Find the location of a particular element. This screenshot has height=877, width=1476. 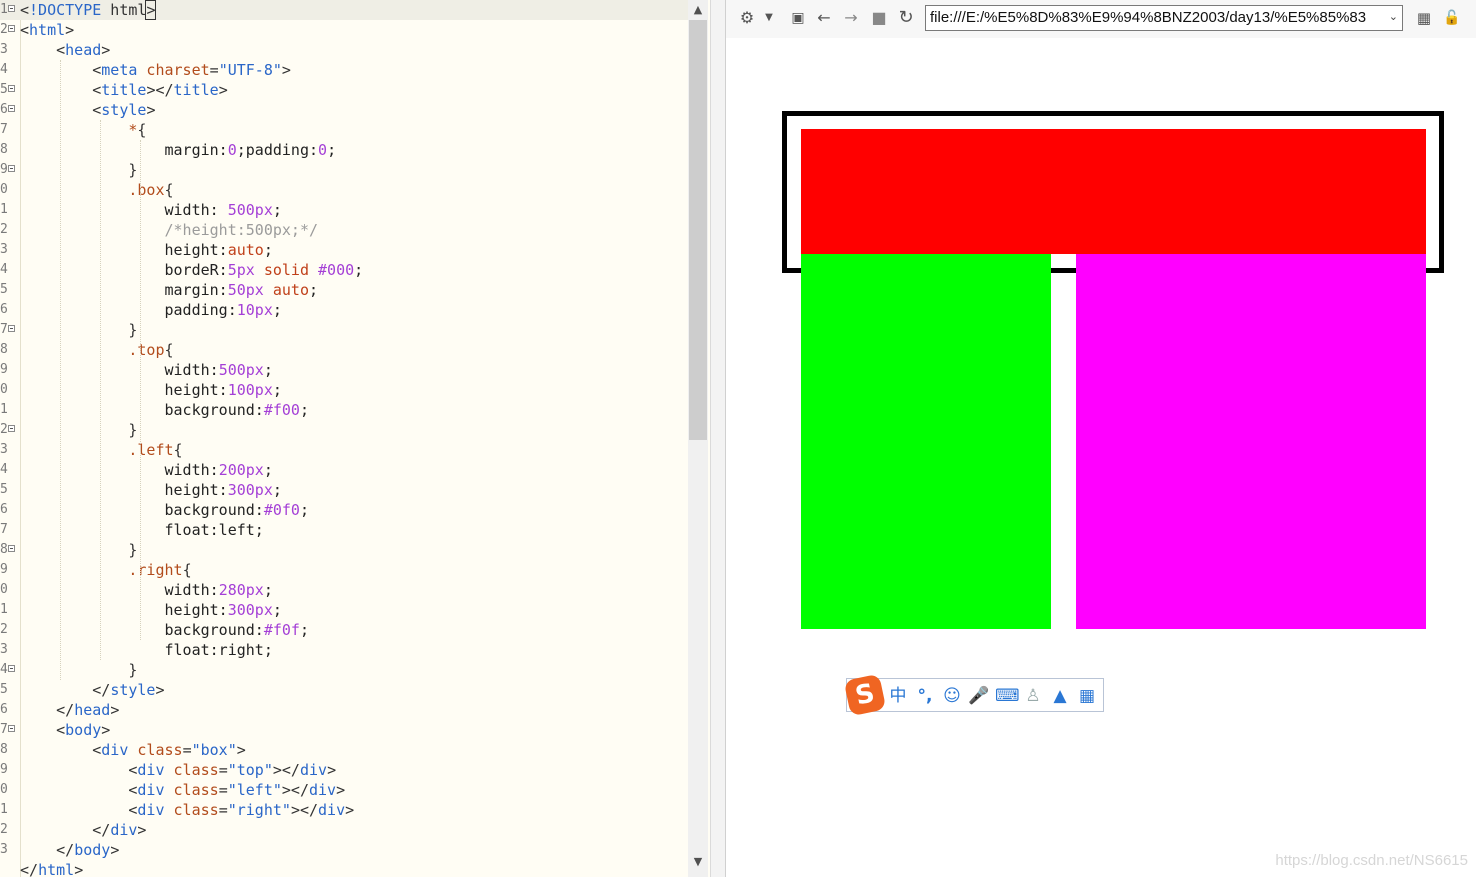

skin-shirt-icon: ▲ is located at coordinates (1060, 696).